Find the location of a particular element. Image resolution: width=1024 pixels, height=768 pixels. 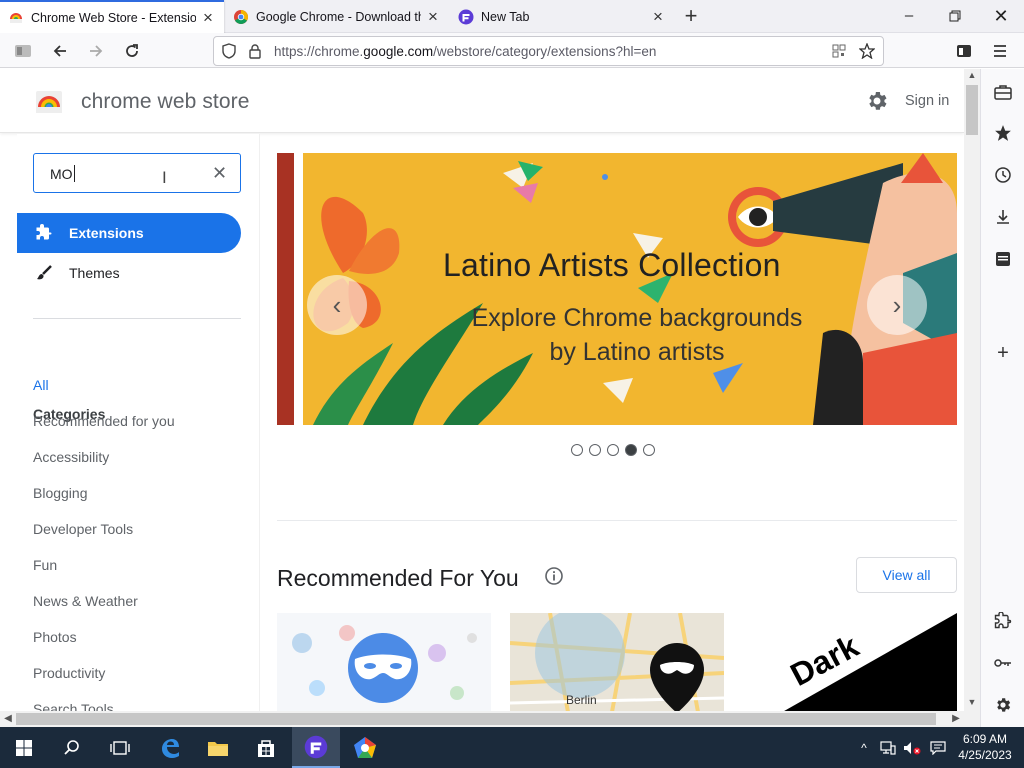

carousel-title: Latino Artists Collection is located at coordinates (612, 265).